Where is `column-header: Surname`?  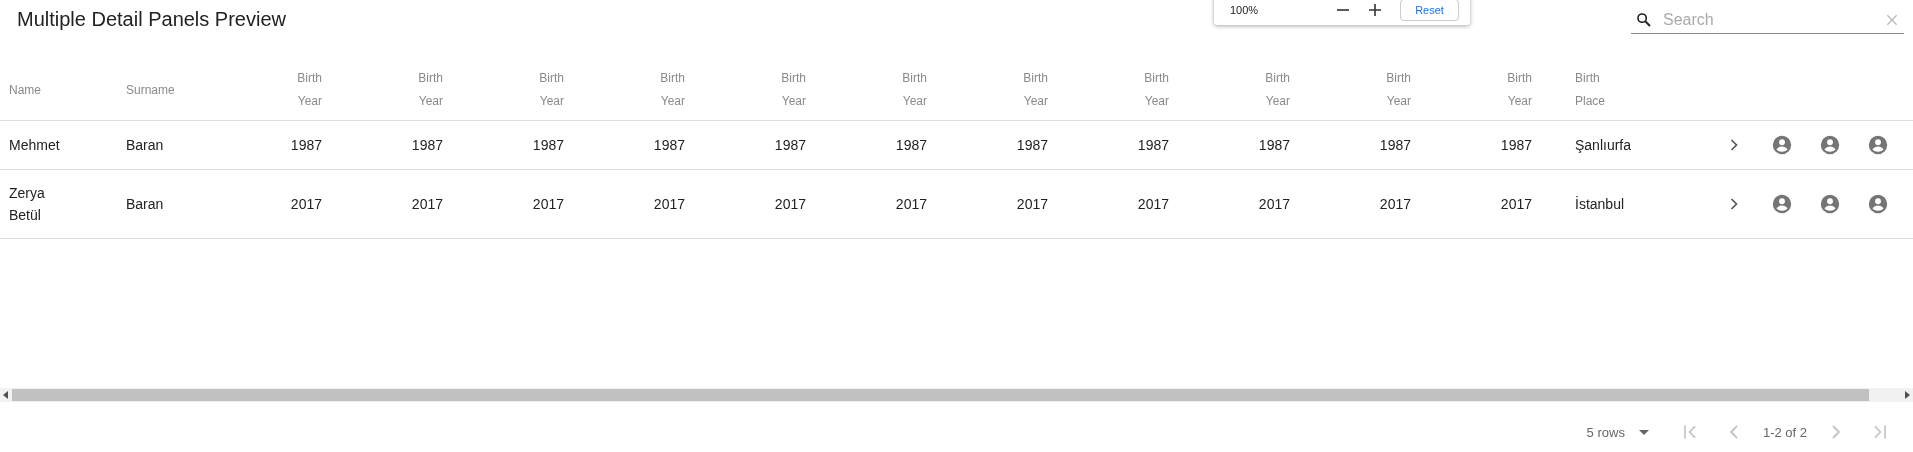 column-header: Surname is located at coordinates (150, 90).